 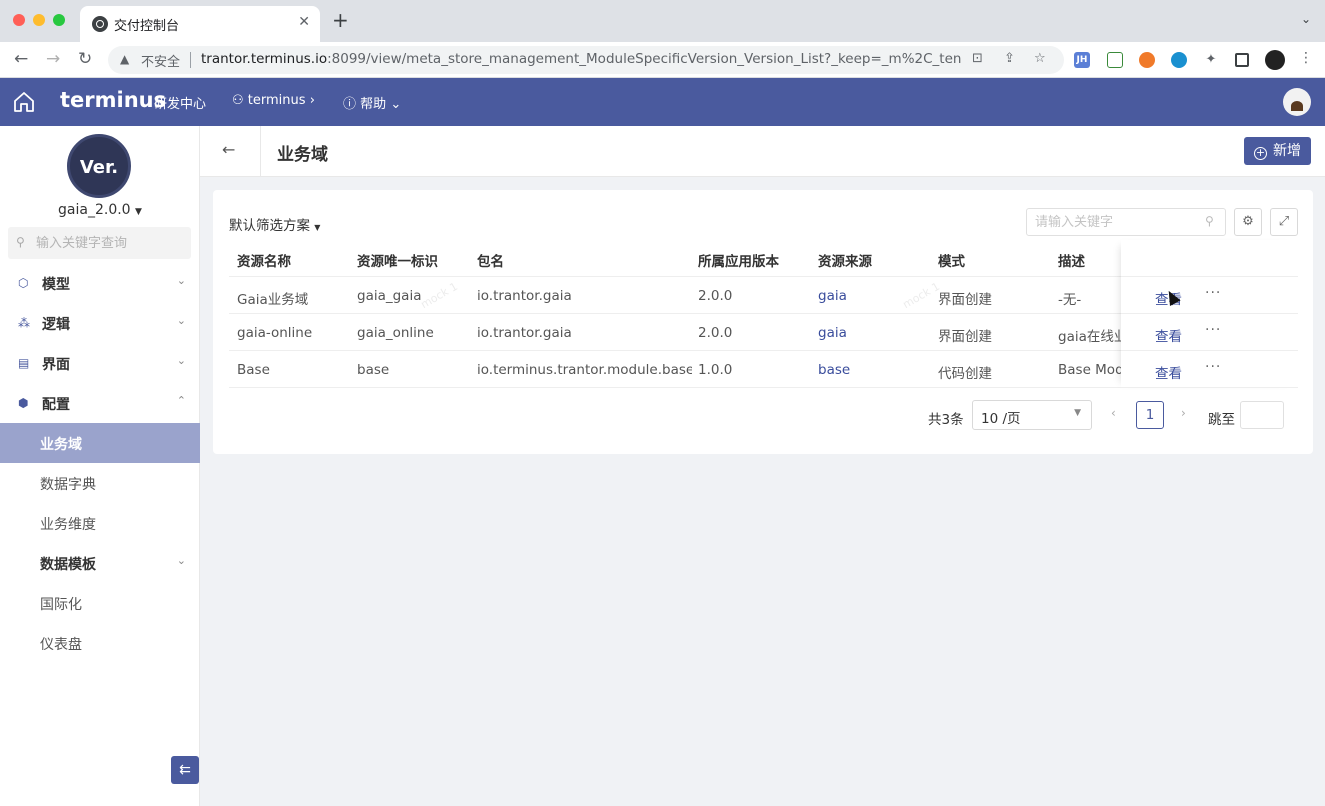 What do you see at coordinates (125, 59) in the screenshot?
I see `warning-icon: ▲` at bounding box center [125, 59].